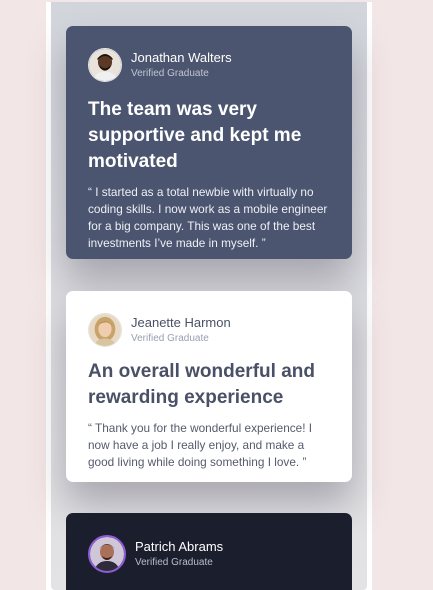 Image resolution: width=433 pixels, height=590 pixels. I want to click on testimonial-card: Patrich Abrams Verified Graduate, so click(209, 551).